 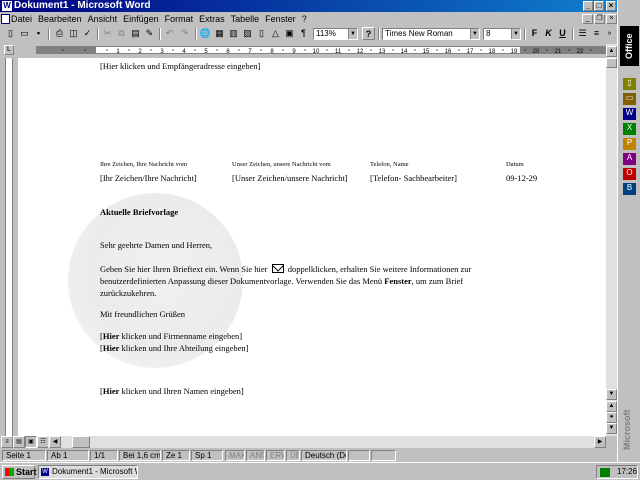 I want to click on maximize-button: □, so click(x=599, y=6).